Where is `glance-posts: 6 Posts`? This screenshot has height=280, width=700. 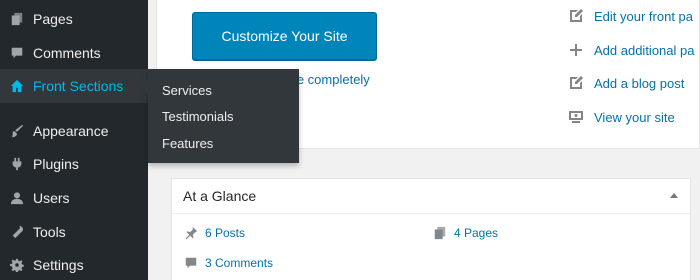
glance-posts: 6 Posts is located at coordinates (214, 233).